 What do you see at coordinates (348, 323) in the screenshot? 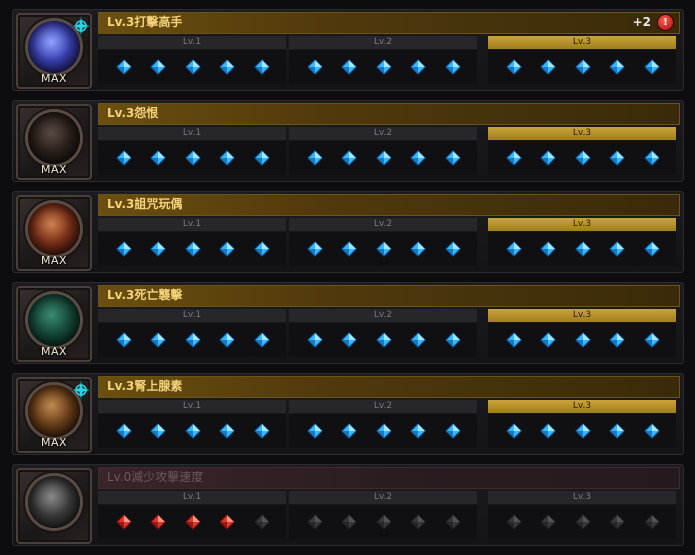
I see `skill-row: MAX Lv.3死亡襲擊 Lv.1 Lv.2 Lv.3` at bounding box center [348, 323].